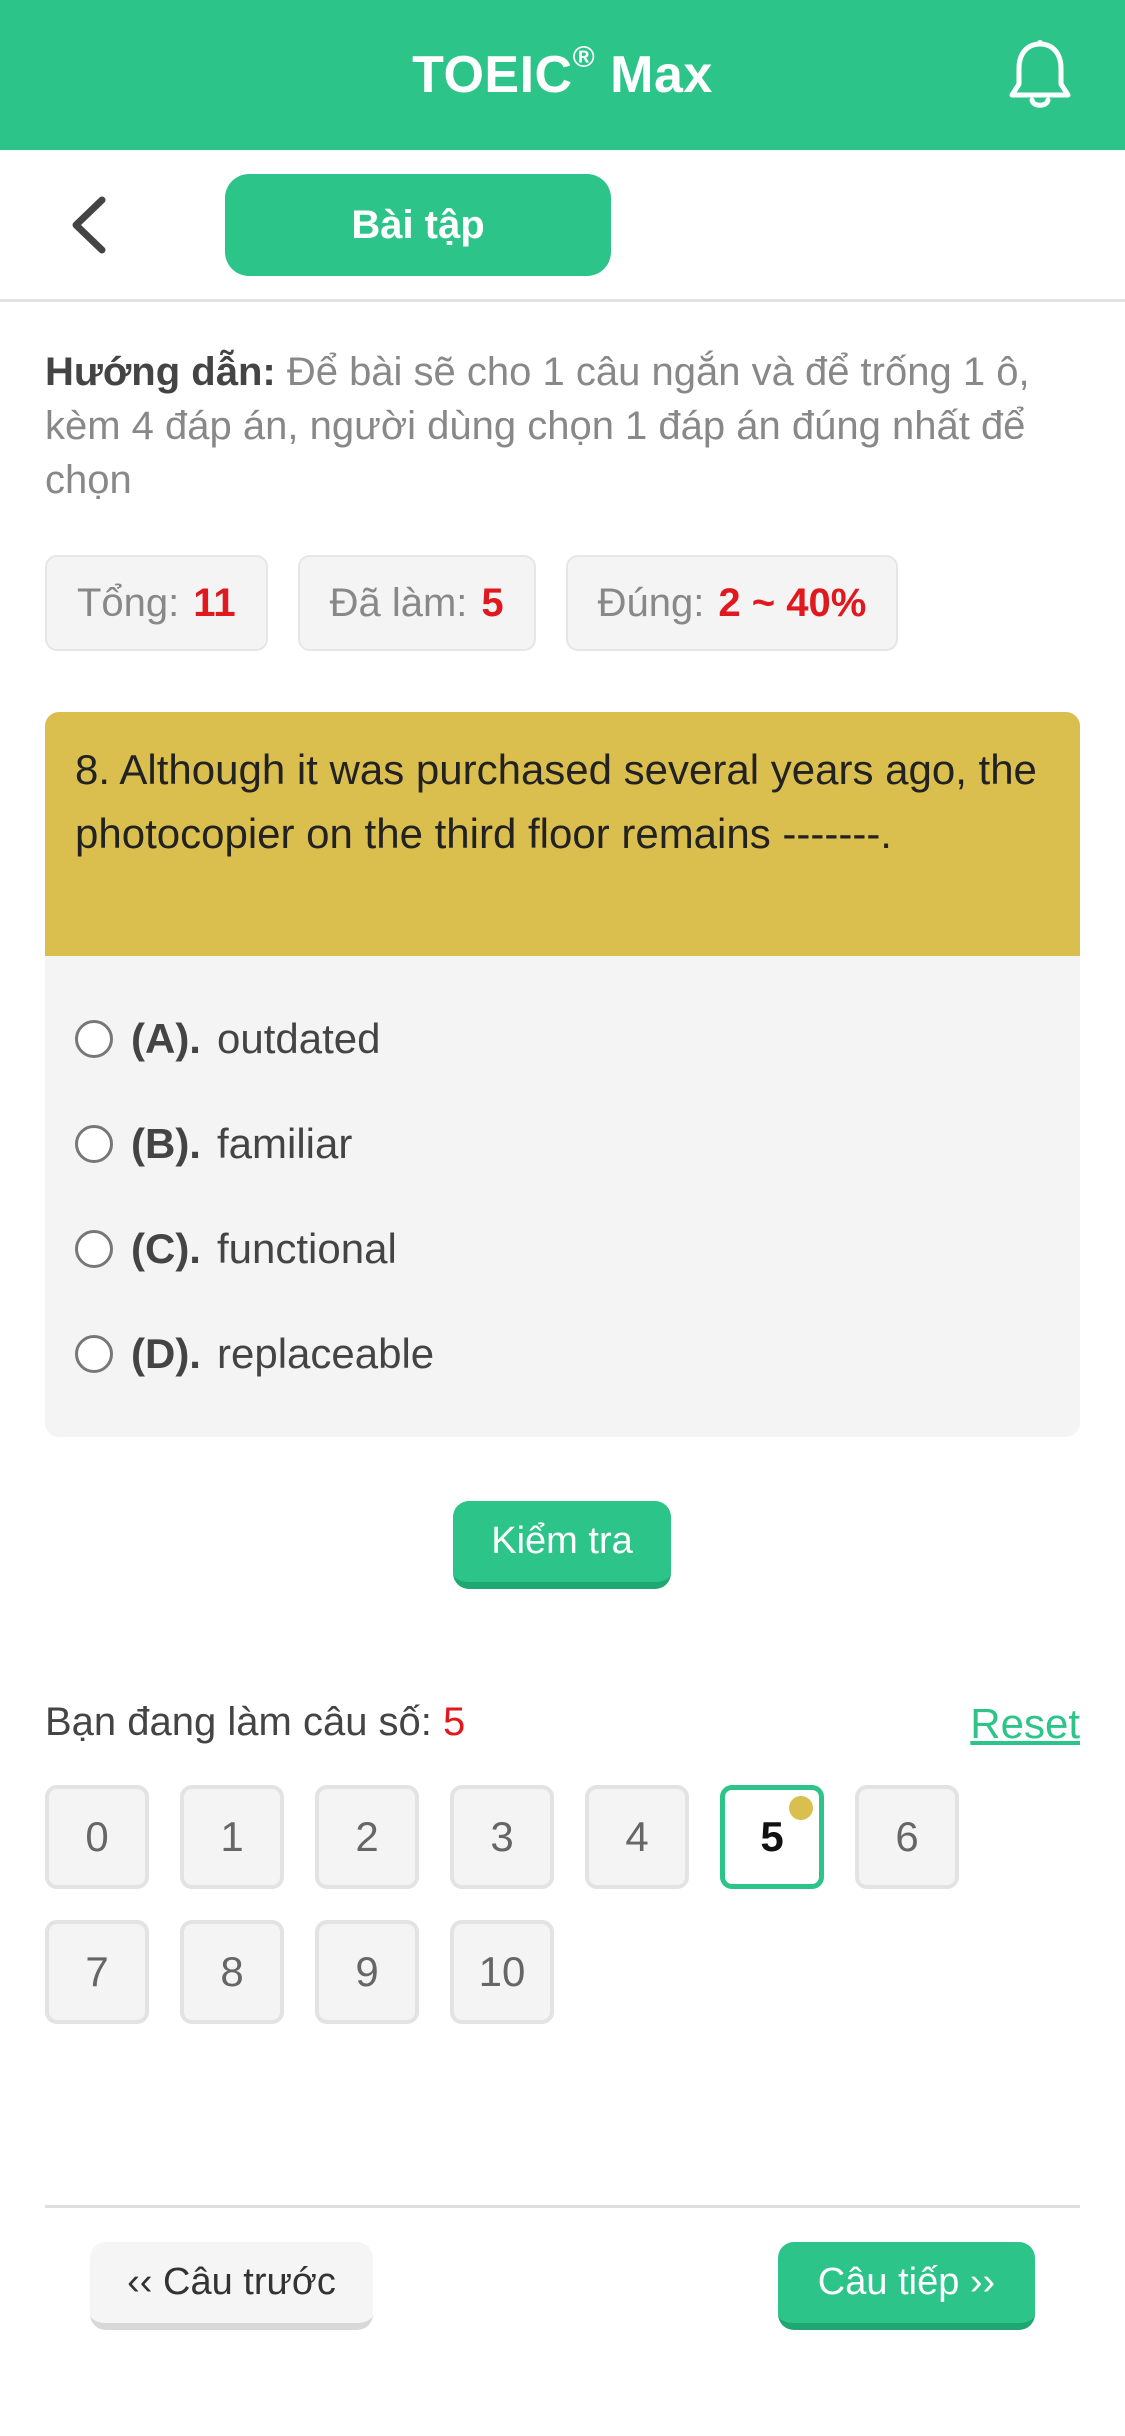 The image size is (1125, 2436). I want to click on option-d: (D). replaceable, so click(562, 1353).